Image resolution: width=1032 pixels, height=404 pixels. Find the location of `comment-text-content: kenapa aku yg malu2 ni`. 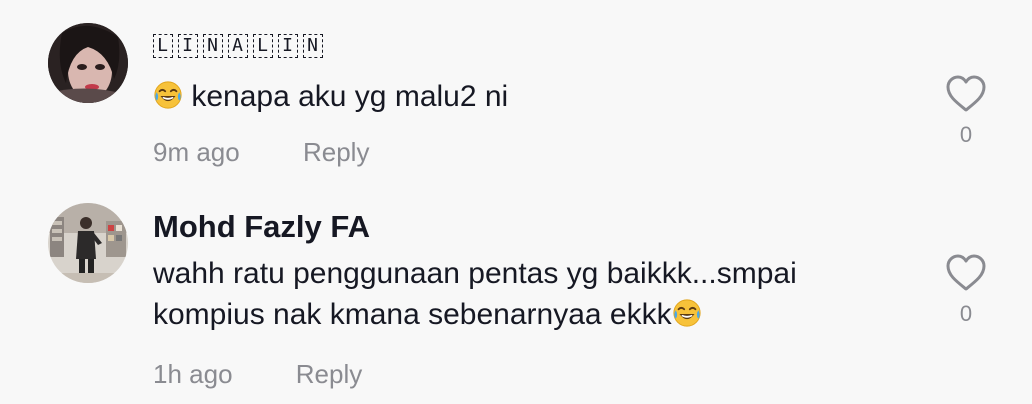

comment-text-content: kenapa aku yg malu2 ni is located at coordinates (350, 96).